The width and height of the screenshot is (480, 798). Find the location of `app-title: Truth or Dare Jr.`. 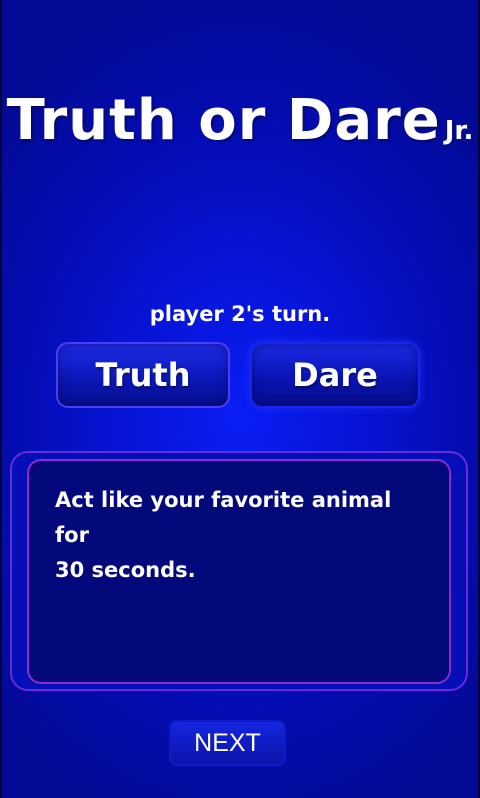

app-title: Truth or Dare Jr. is located at coordinates (240, 120).